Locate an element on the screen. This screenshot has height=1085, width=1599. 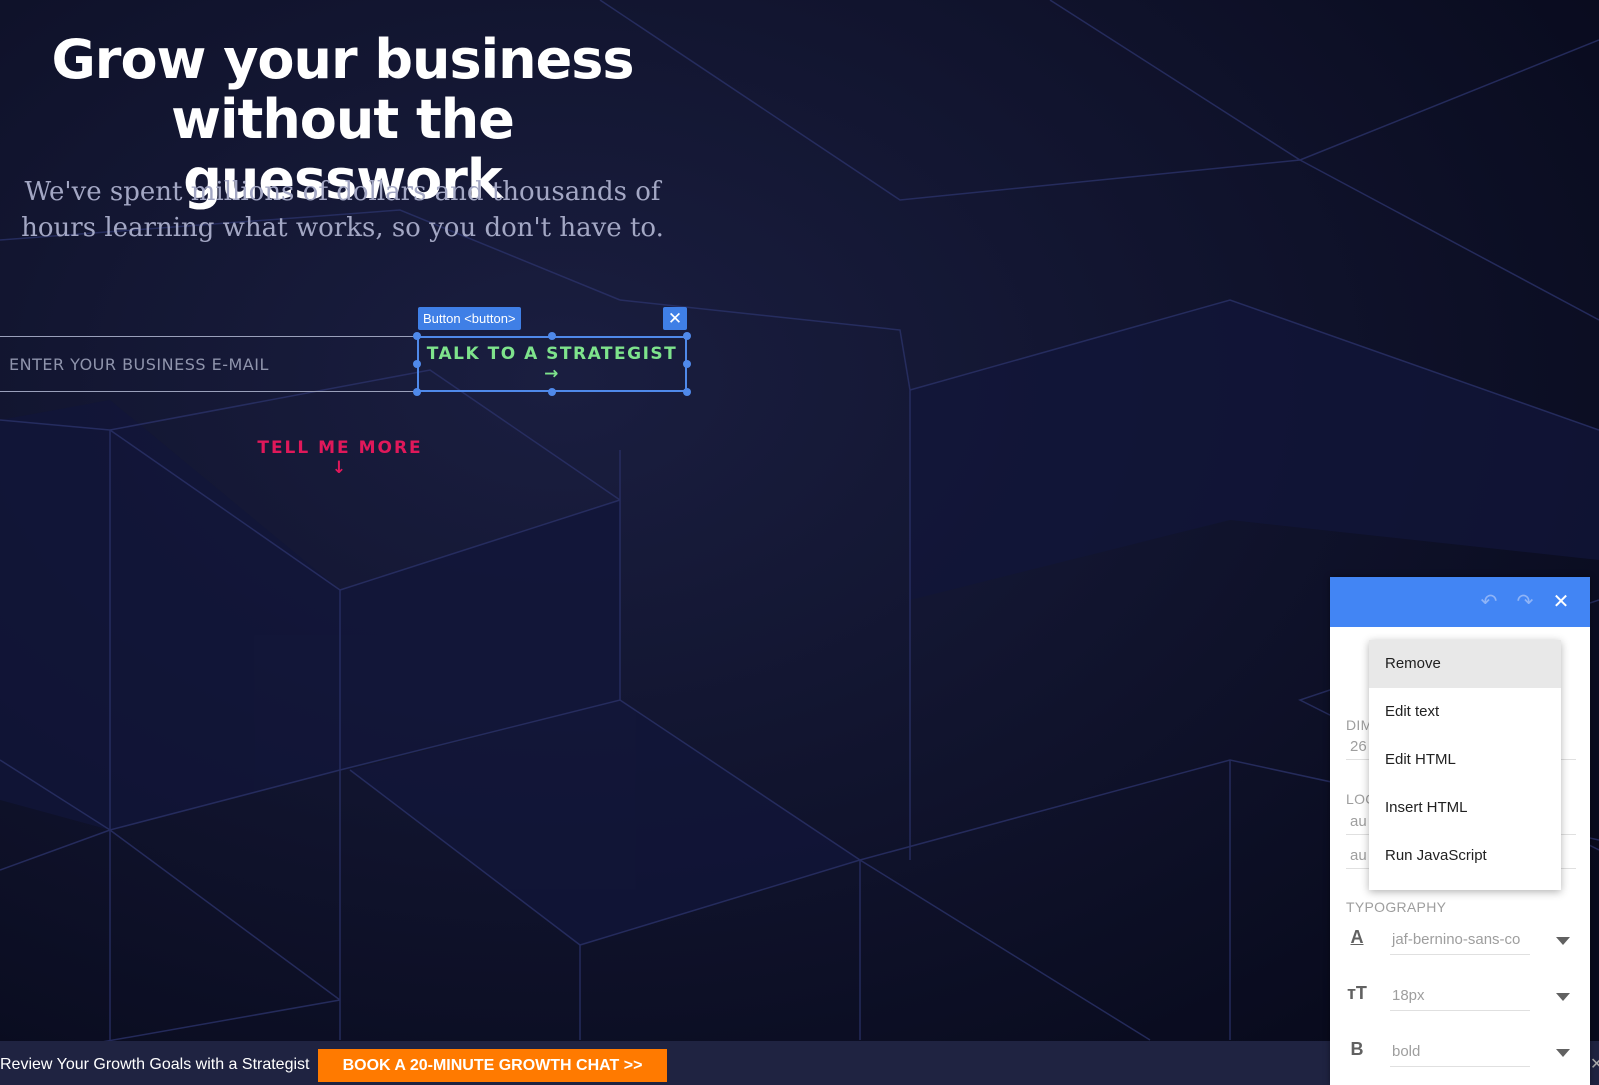
font-size-row: ᴛT 18px is located at coordinates (1464, 998).